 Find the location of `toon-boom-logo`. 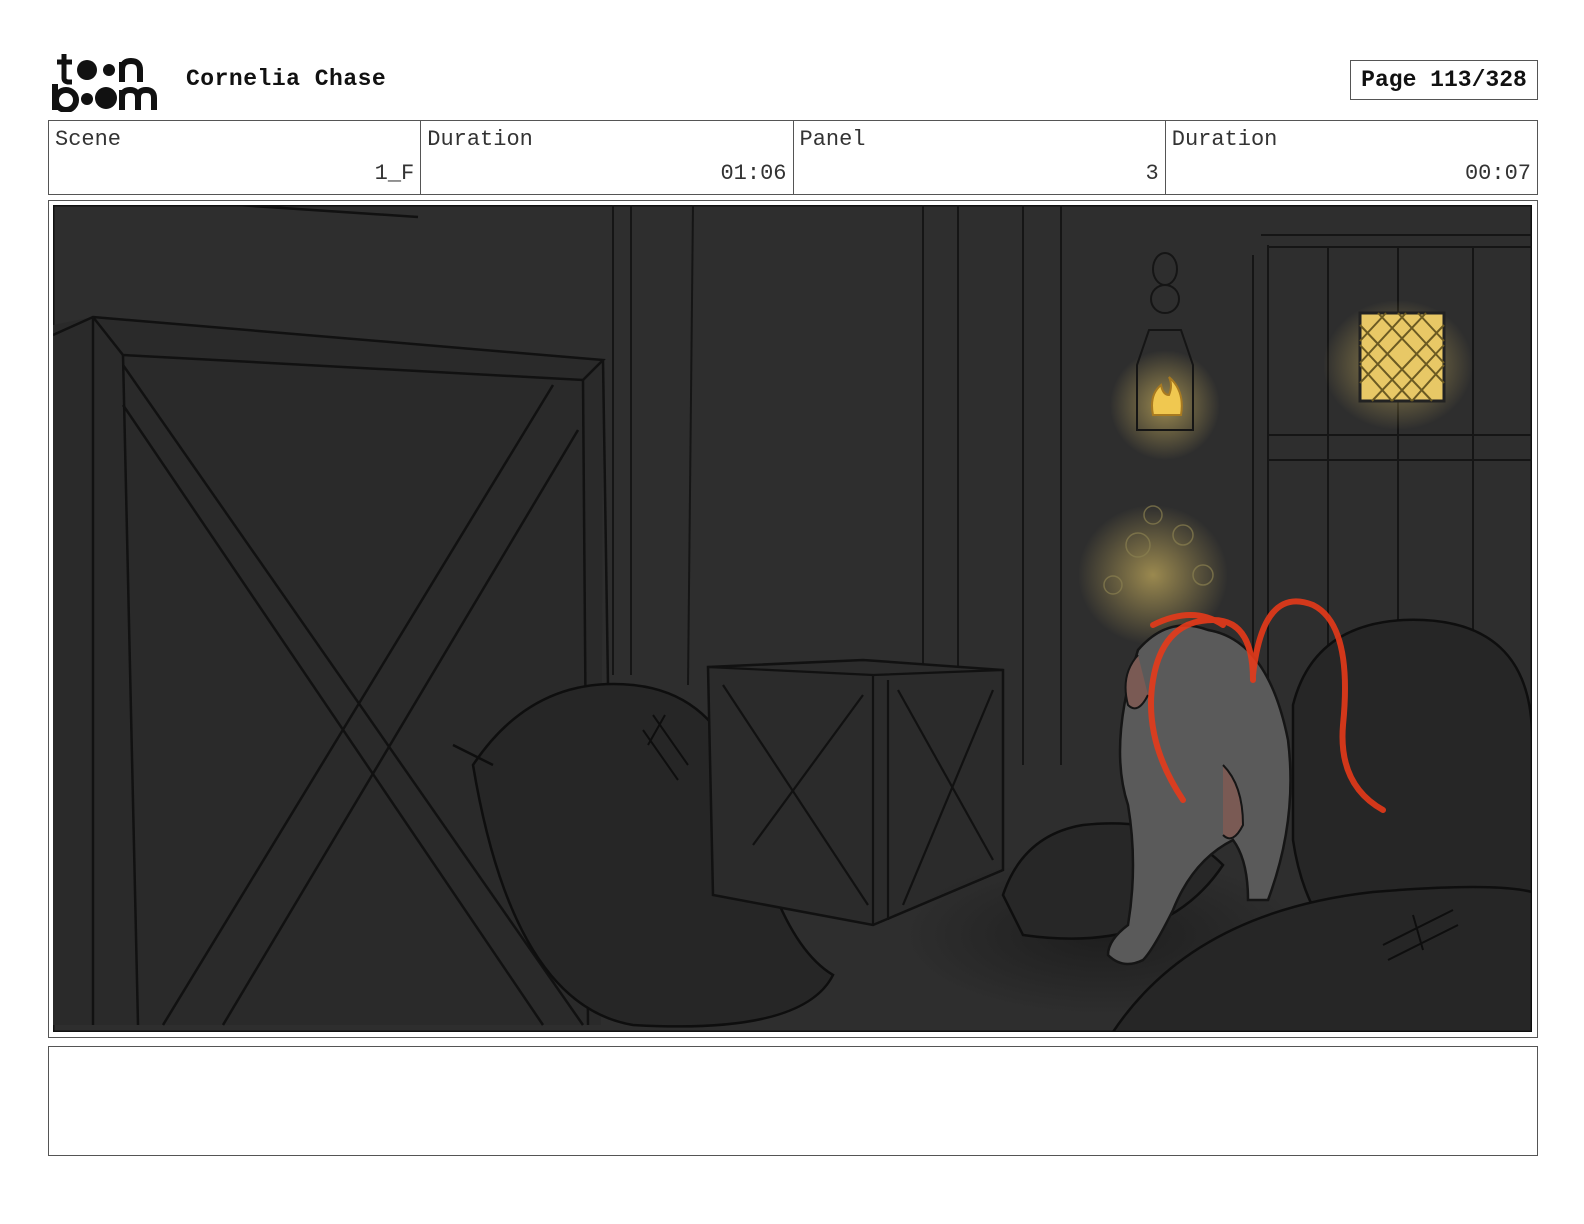

toon-boom-logo is located at coordinates (108, 82).